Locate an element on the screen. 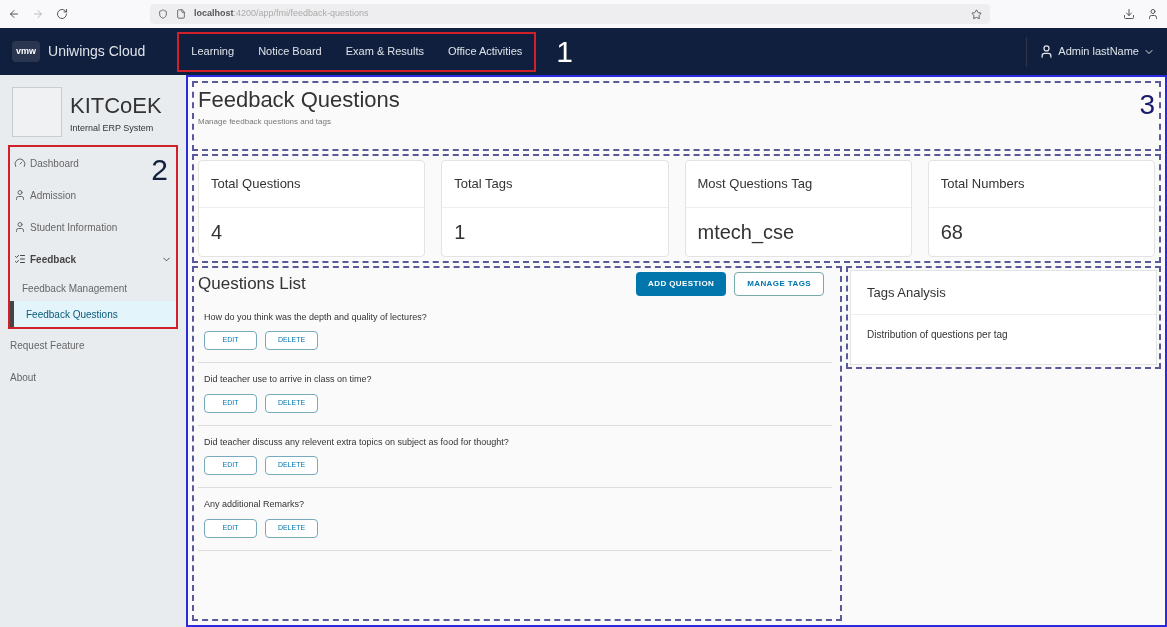 Image resolution: width=1167 pixels, height=627 pixels. gauge-icon is located at coordinates (20, 163).